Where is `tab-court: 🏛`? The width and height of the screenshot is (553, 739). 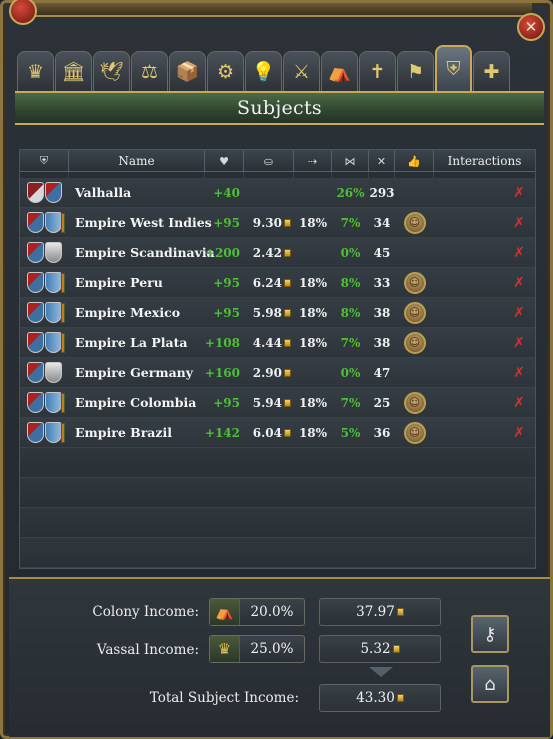
tab-court: 🏛 is located at coordinates (73, 71).